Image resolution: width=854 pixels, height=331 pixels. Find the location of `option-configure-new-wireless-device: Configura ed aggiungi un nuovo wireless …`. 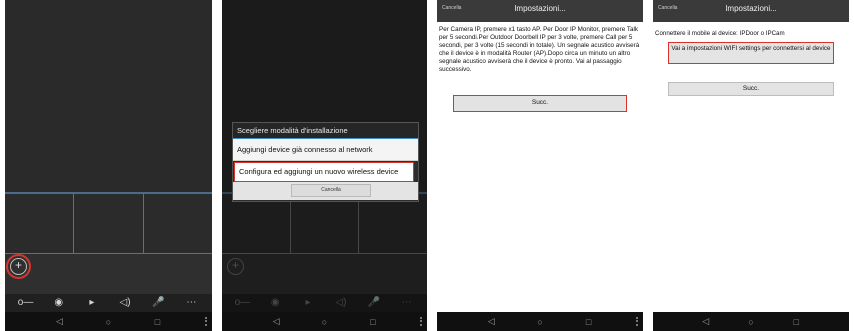

option-configure-new-wireless-device: Configura ed aggiungi un nuovo wireless … is located at coordinates (324, 172).